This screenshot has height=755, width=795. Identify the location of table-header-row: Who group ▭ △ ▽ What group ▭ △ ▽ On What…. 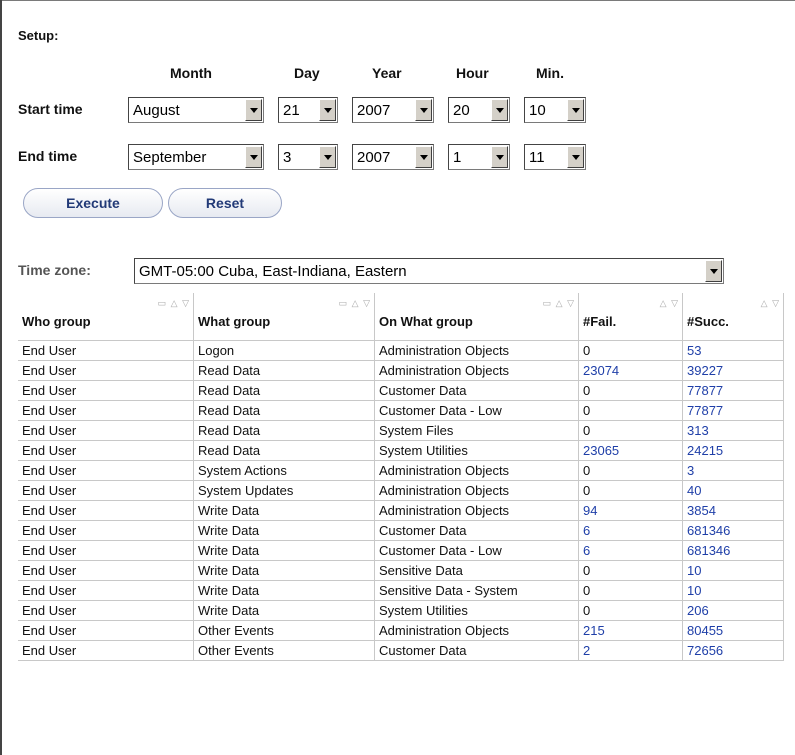
(401, 317).